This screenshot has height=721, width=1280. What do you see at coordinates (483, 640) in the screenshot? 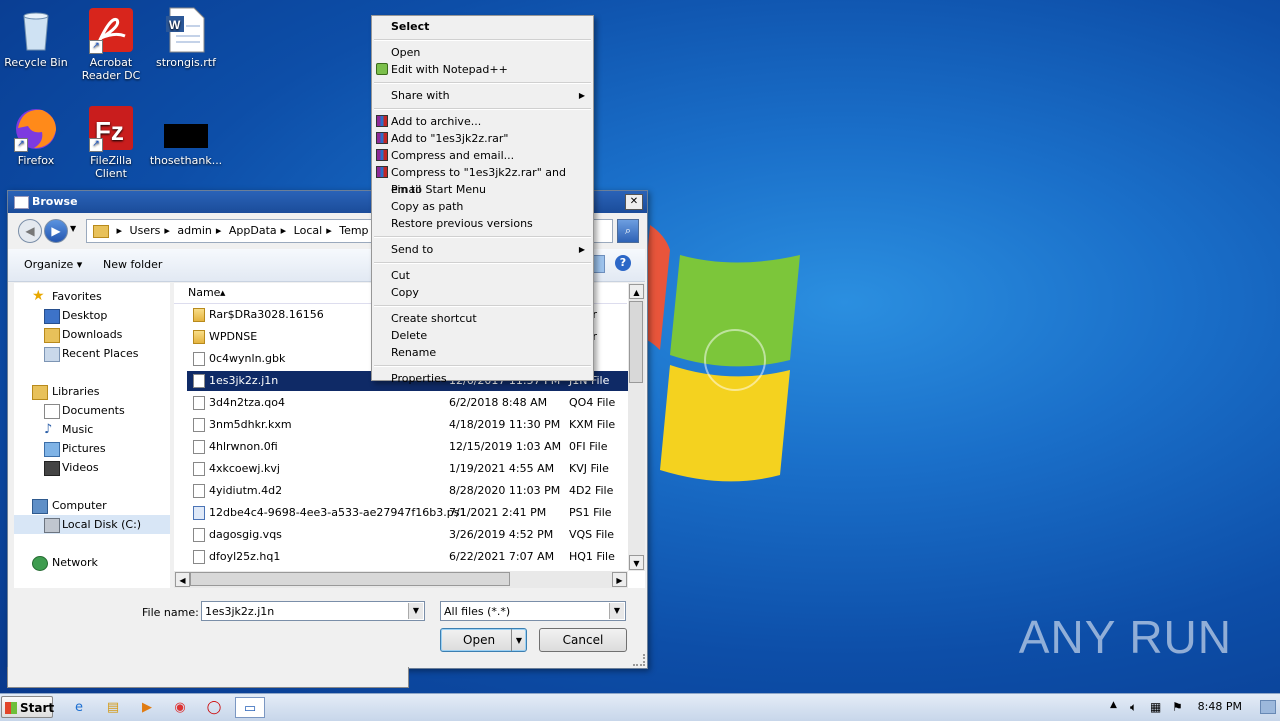
I see `open-button: Open ▼` at bounding box center [483, 640].